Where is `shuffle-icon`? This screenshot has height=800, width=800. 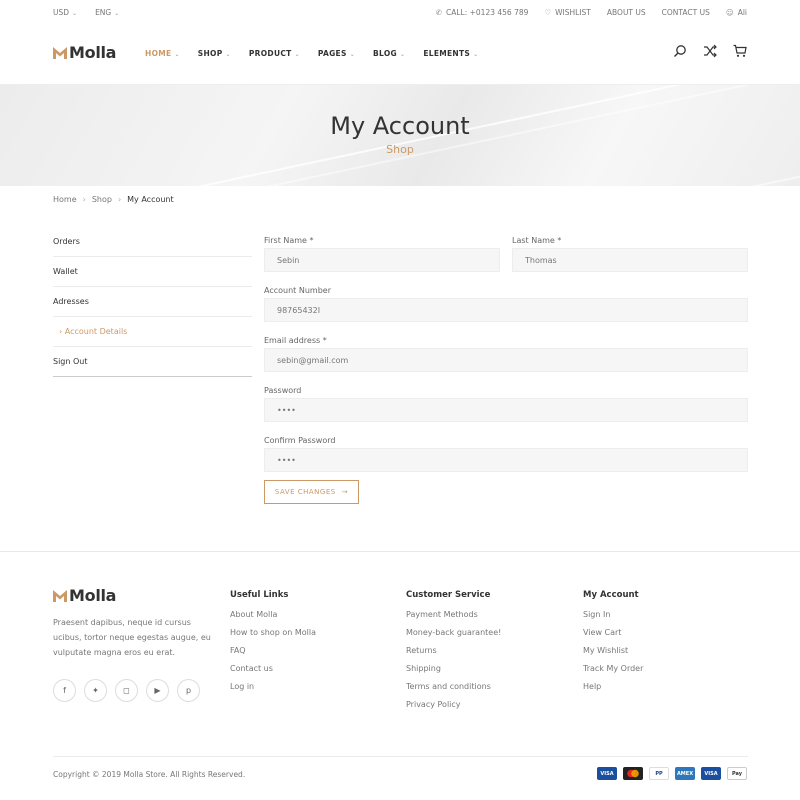
shuffle-icon is located at coordinates (710, 51).